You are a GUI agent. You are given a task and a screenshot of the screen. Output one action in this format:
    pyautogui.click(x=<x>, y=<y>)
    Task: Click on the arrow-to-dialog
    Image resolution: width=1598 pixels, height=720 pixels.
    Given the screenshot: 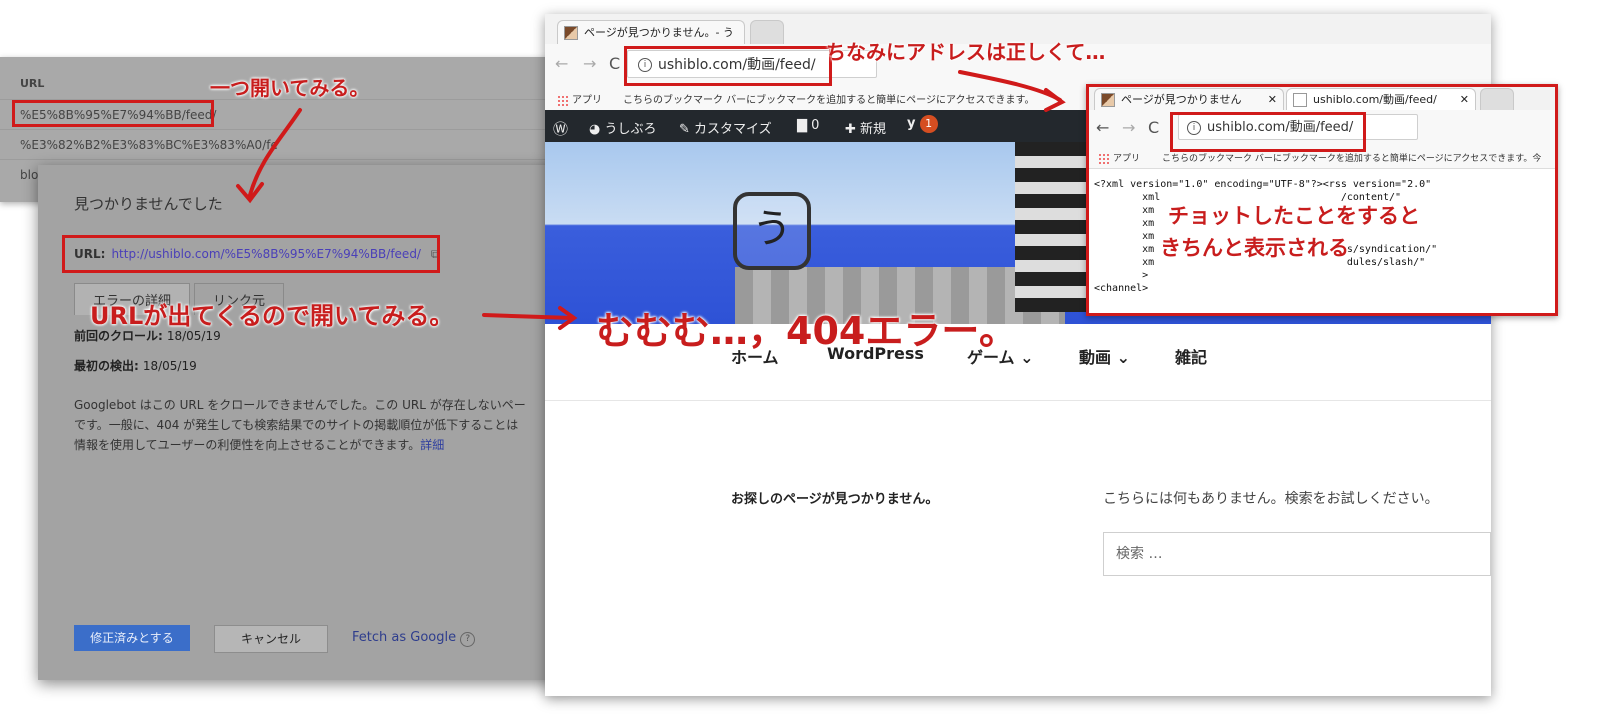 What is the action you would take?
    pyautogui.click(x=275, y=152)
    